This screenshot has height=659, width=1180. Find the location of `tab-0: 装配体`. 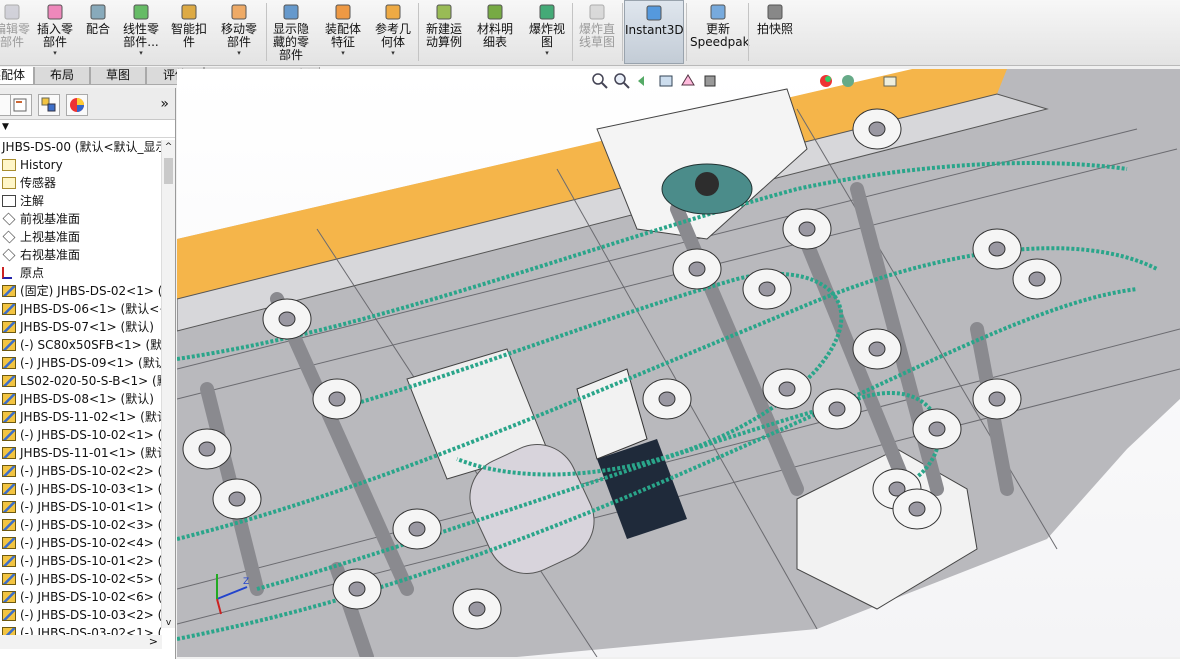

tab-0: 装配体 is located at coordinates (17, 76).